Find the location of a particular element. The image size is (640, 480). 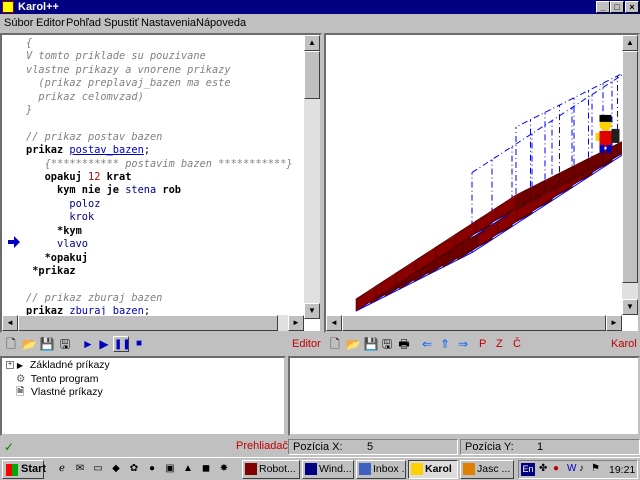

world-save-all-icon: 🖫 is located at coordinates (387, 344).